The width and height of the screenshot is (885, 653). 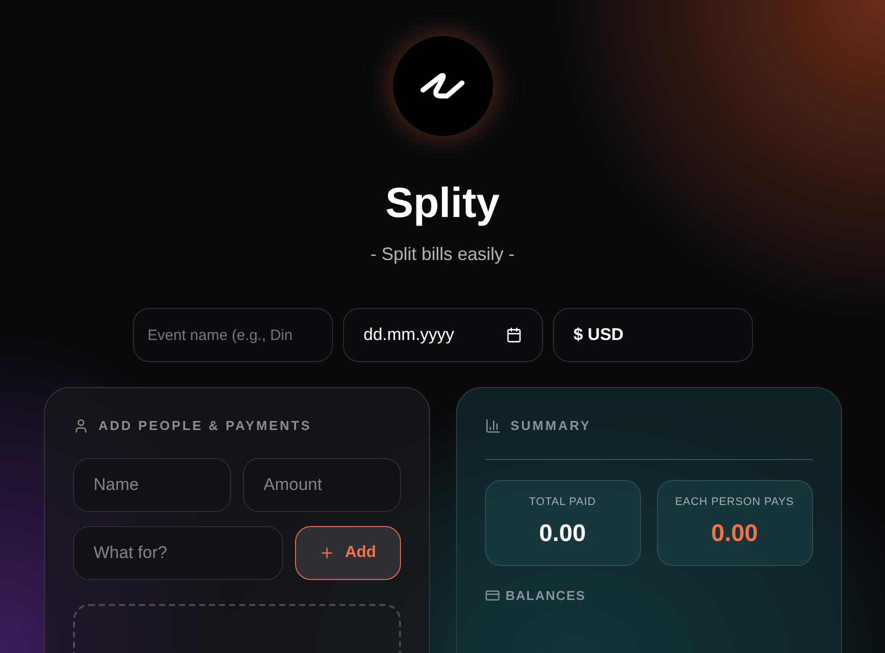 What do you see at coordinates (205, 426) in the screenshot?
I see `panel-title: ADD PEOPLE & PAYMENTS` at bounding box center [205, 426].